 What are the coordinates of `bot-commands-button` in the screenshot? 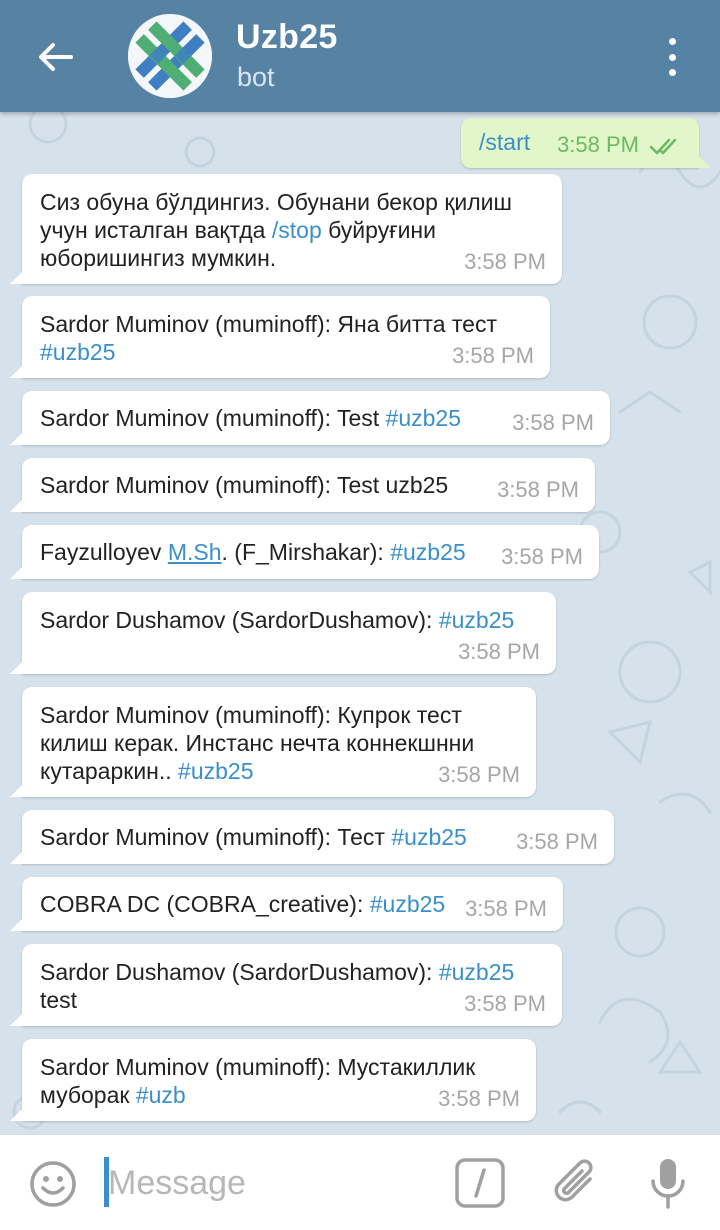 It's located at (480, 1183).